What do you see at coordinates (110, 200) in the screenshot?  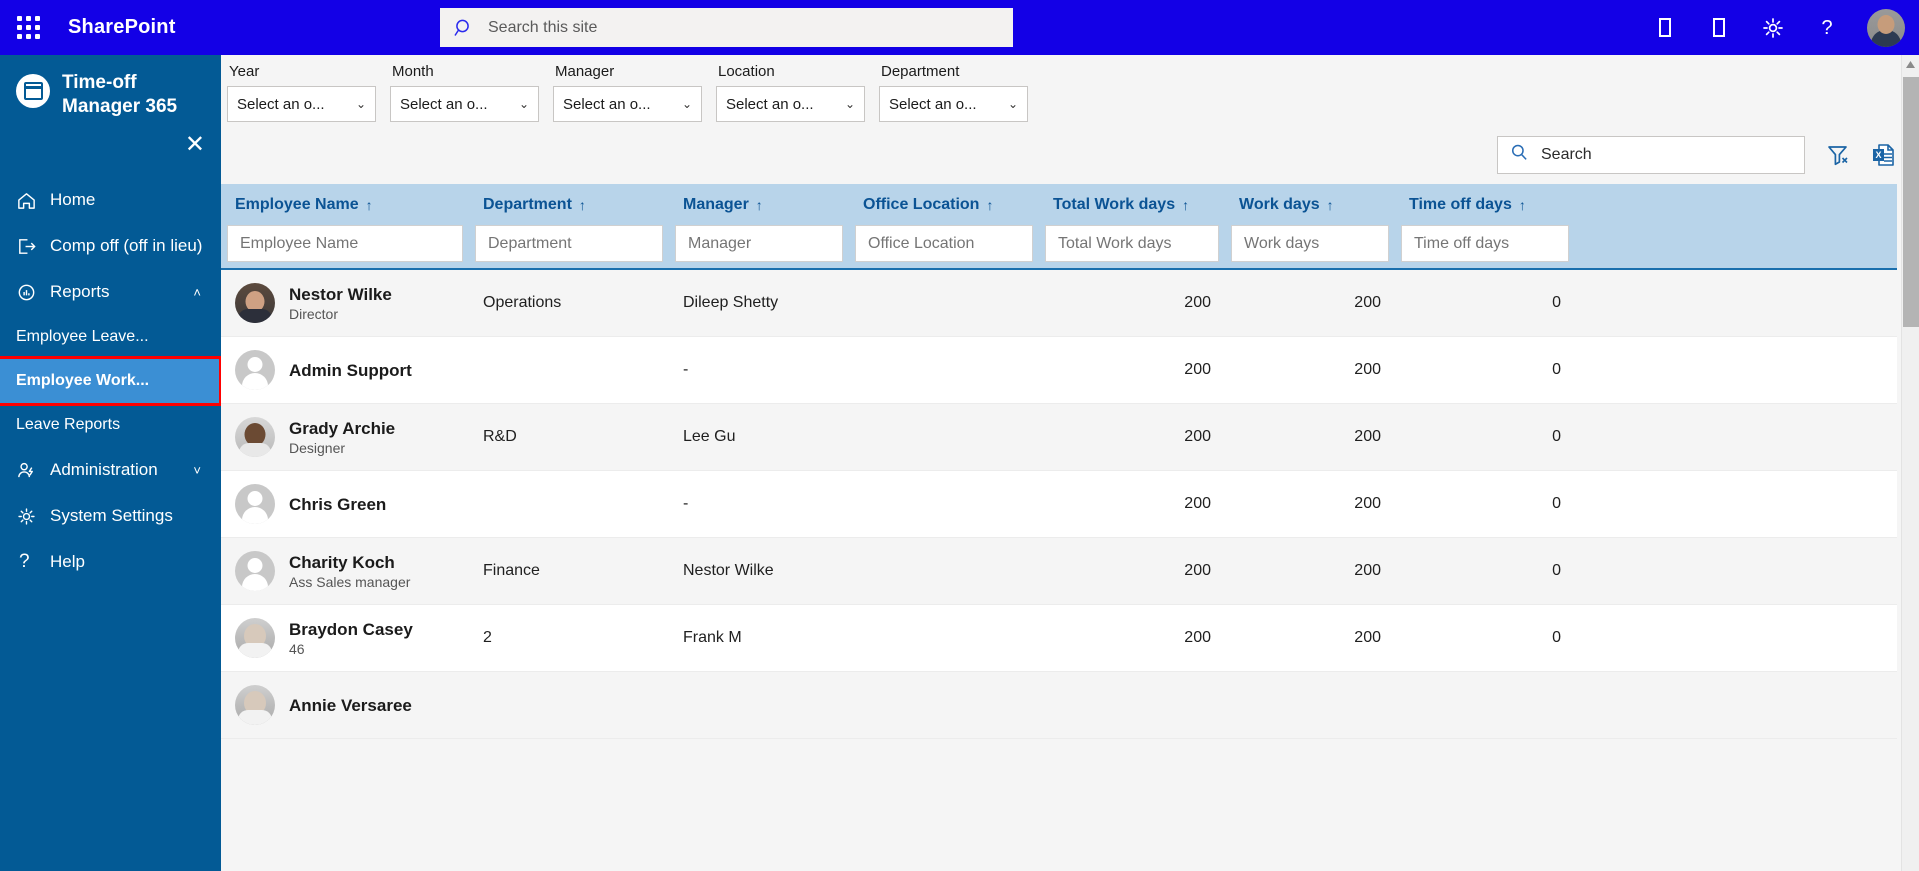 I see `sidebar-item-home: Home` at bounding box center [110, 200].